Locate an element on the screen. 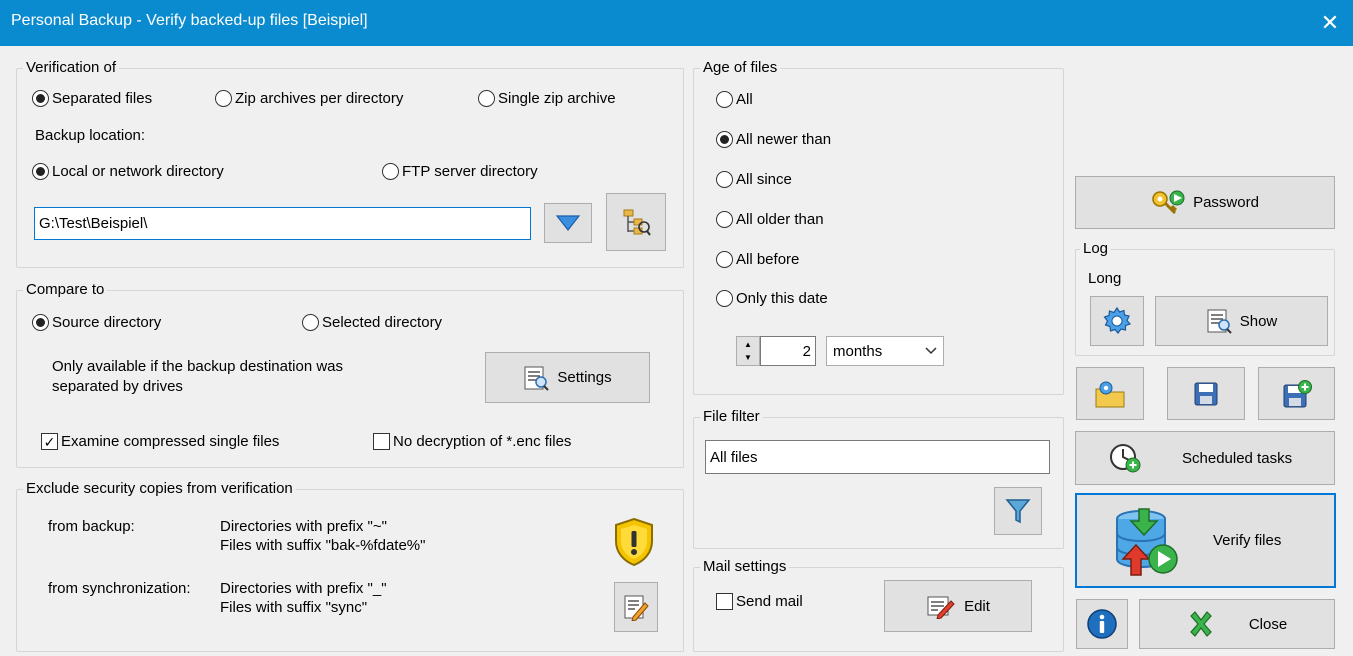 This screenshot has height=656, width=1353. path-history-button is located at coordinates (568, 223).